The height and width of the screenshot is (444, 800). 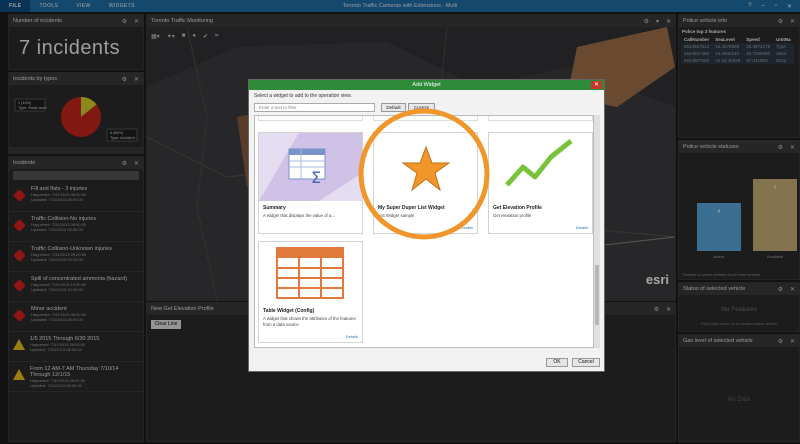 I want to click on highlight-ring, so click(x=424, y=174).